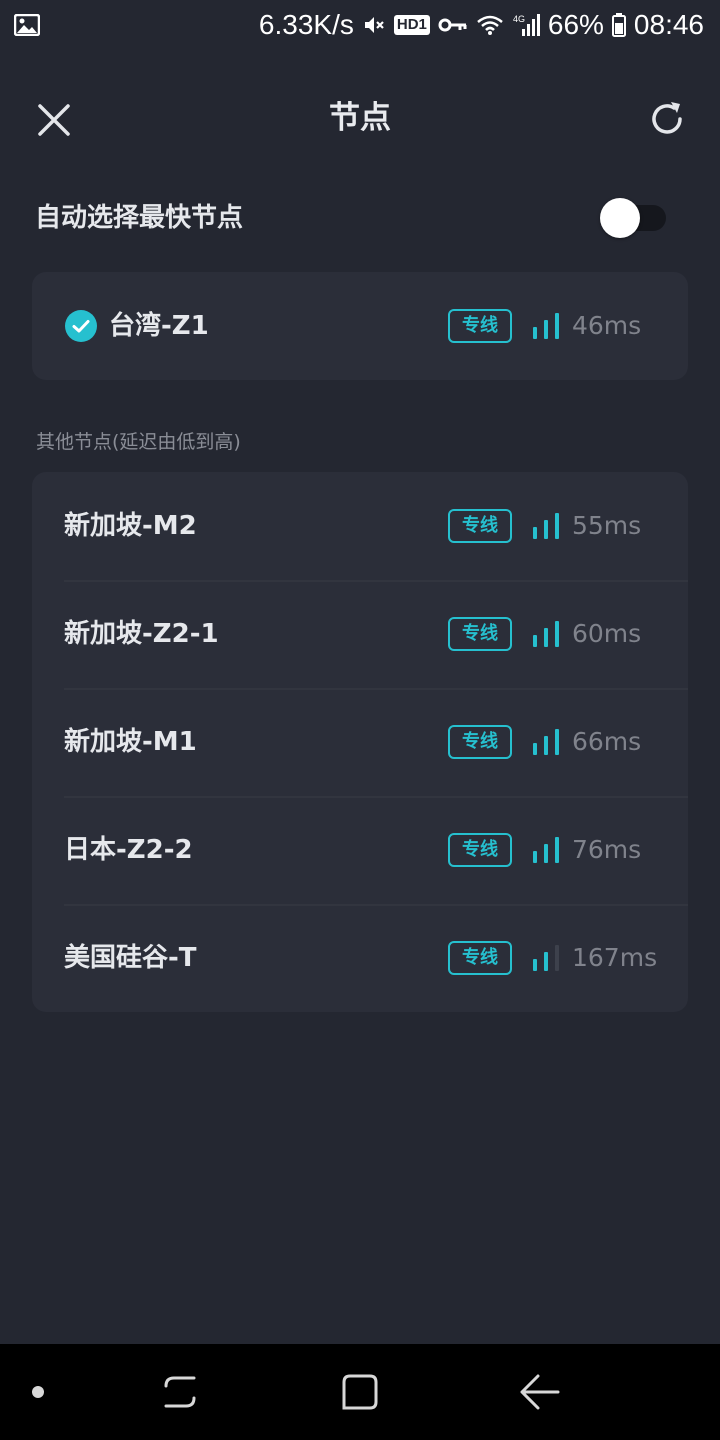  Describe the element at coordinates (306, 24) in the screenshot. I see `net-speed: 6.33K/s` at that location.